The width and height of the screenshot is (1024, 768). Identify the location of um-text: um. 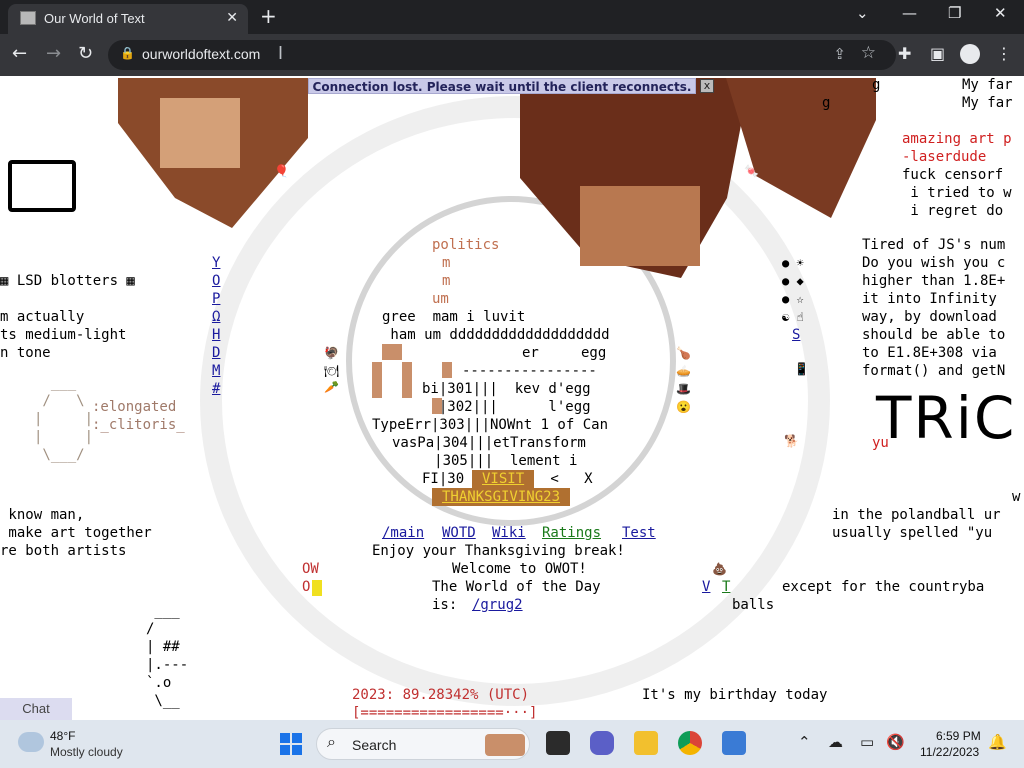
(440, 299).